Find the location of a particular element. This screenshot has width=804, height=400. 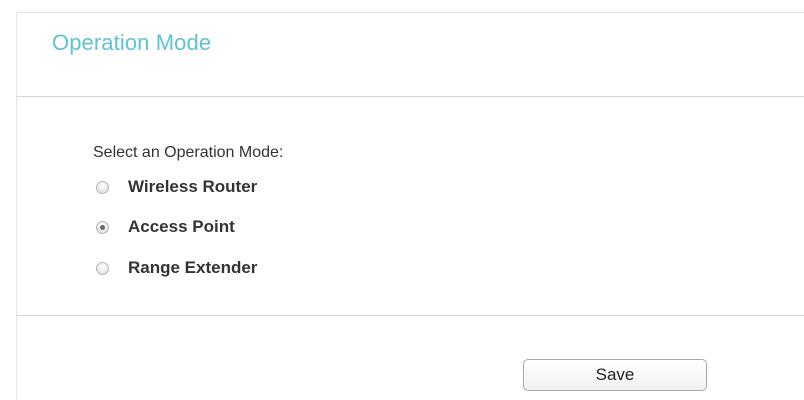

wireless-router-radio is located at coordinates (102, 187).